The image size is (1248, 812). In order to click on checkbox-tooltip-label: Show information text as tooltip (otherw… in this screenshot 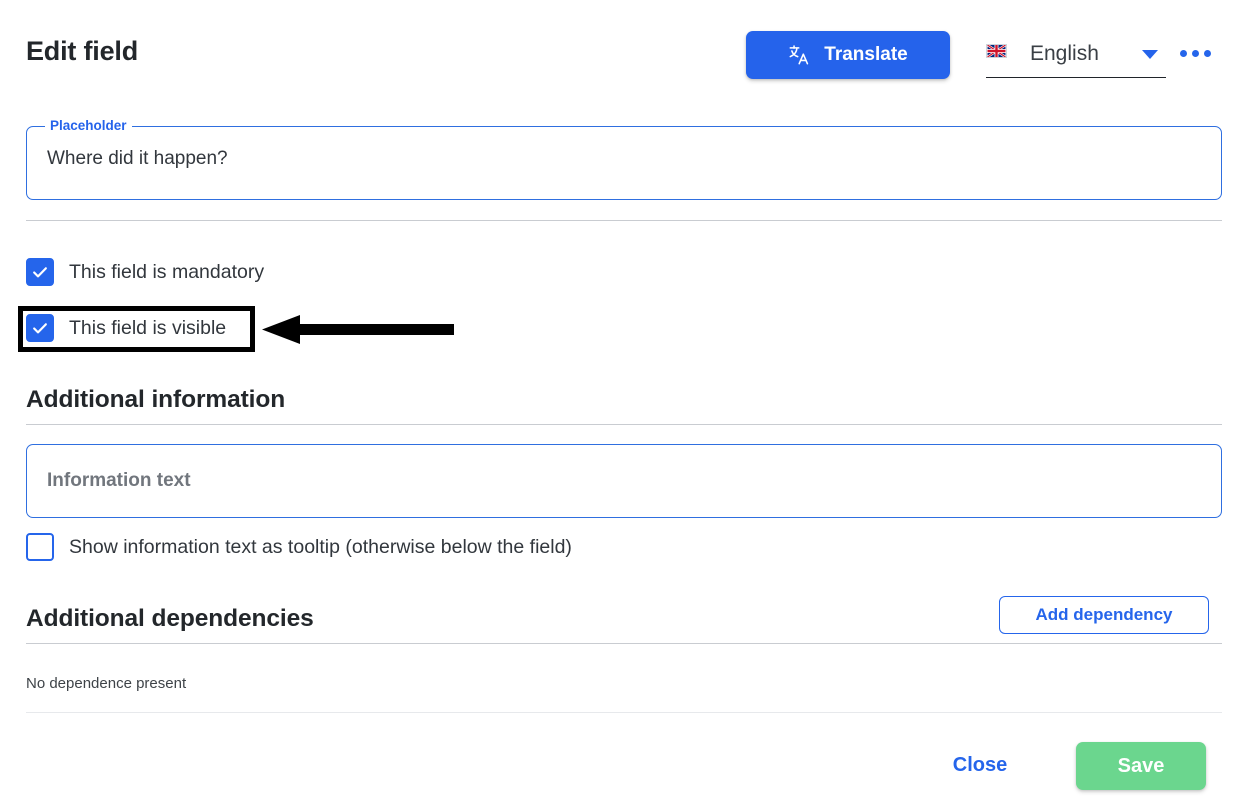, I will do `click(320, 547)`.